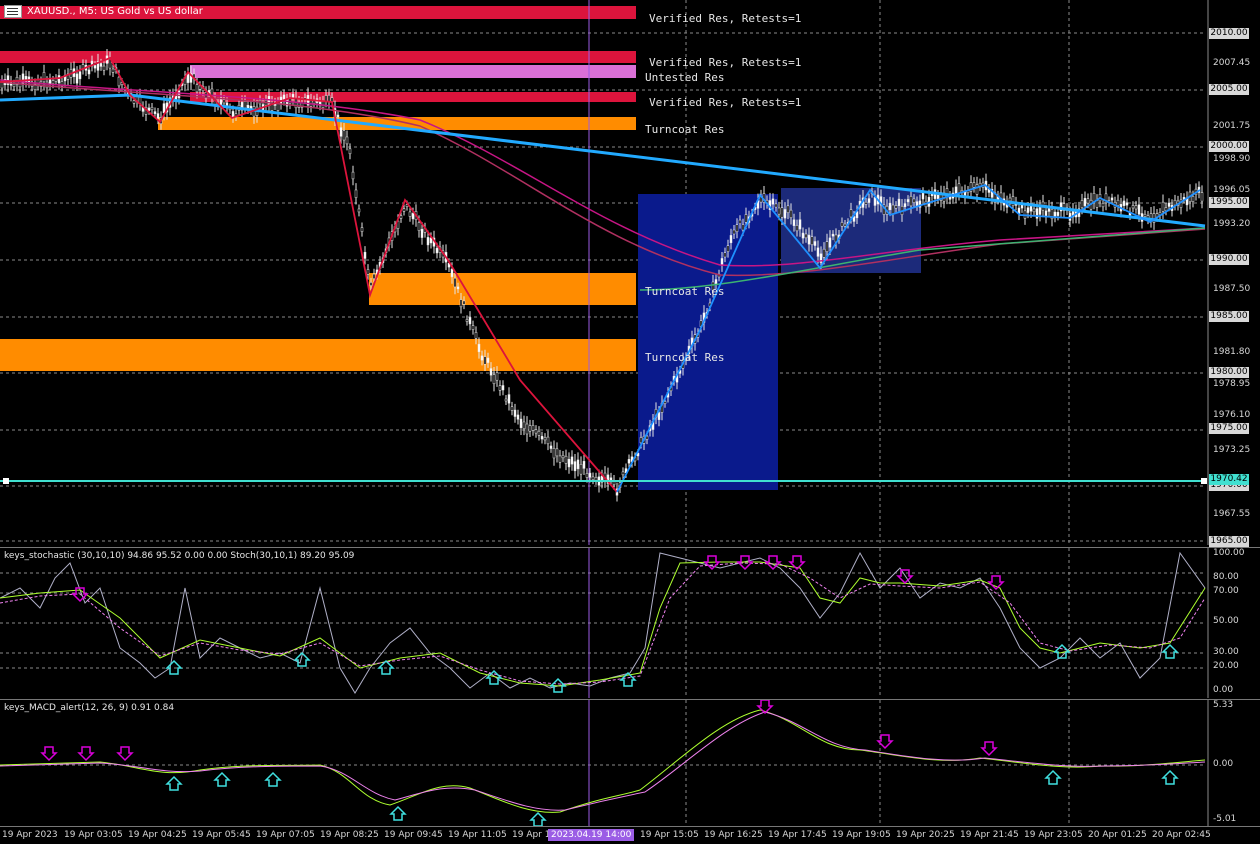 This screenshot has width=1260, height=844. I want to click on macd-canvas, so click(630, 763).